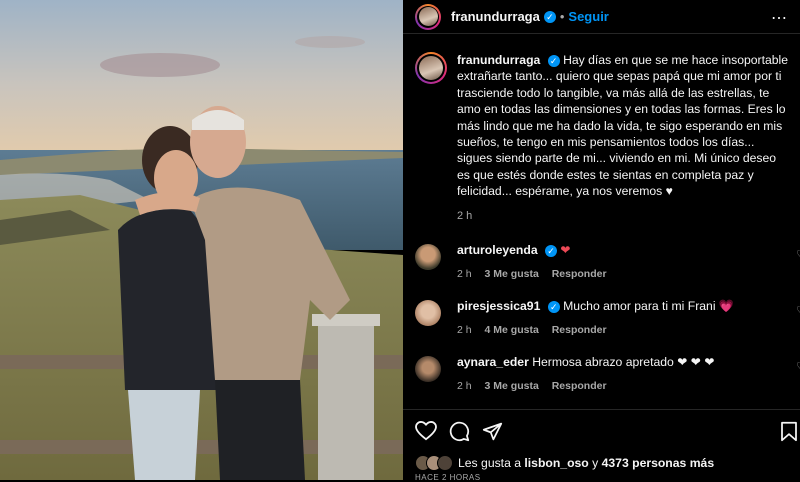  I want to click on more-options-icon: ⋯, so click(779, 18).